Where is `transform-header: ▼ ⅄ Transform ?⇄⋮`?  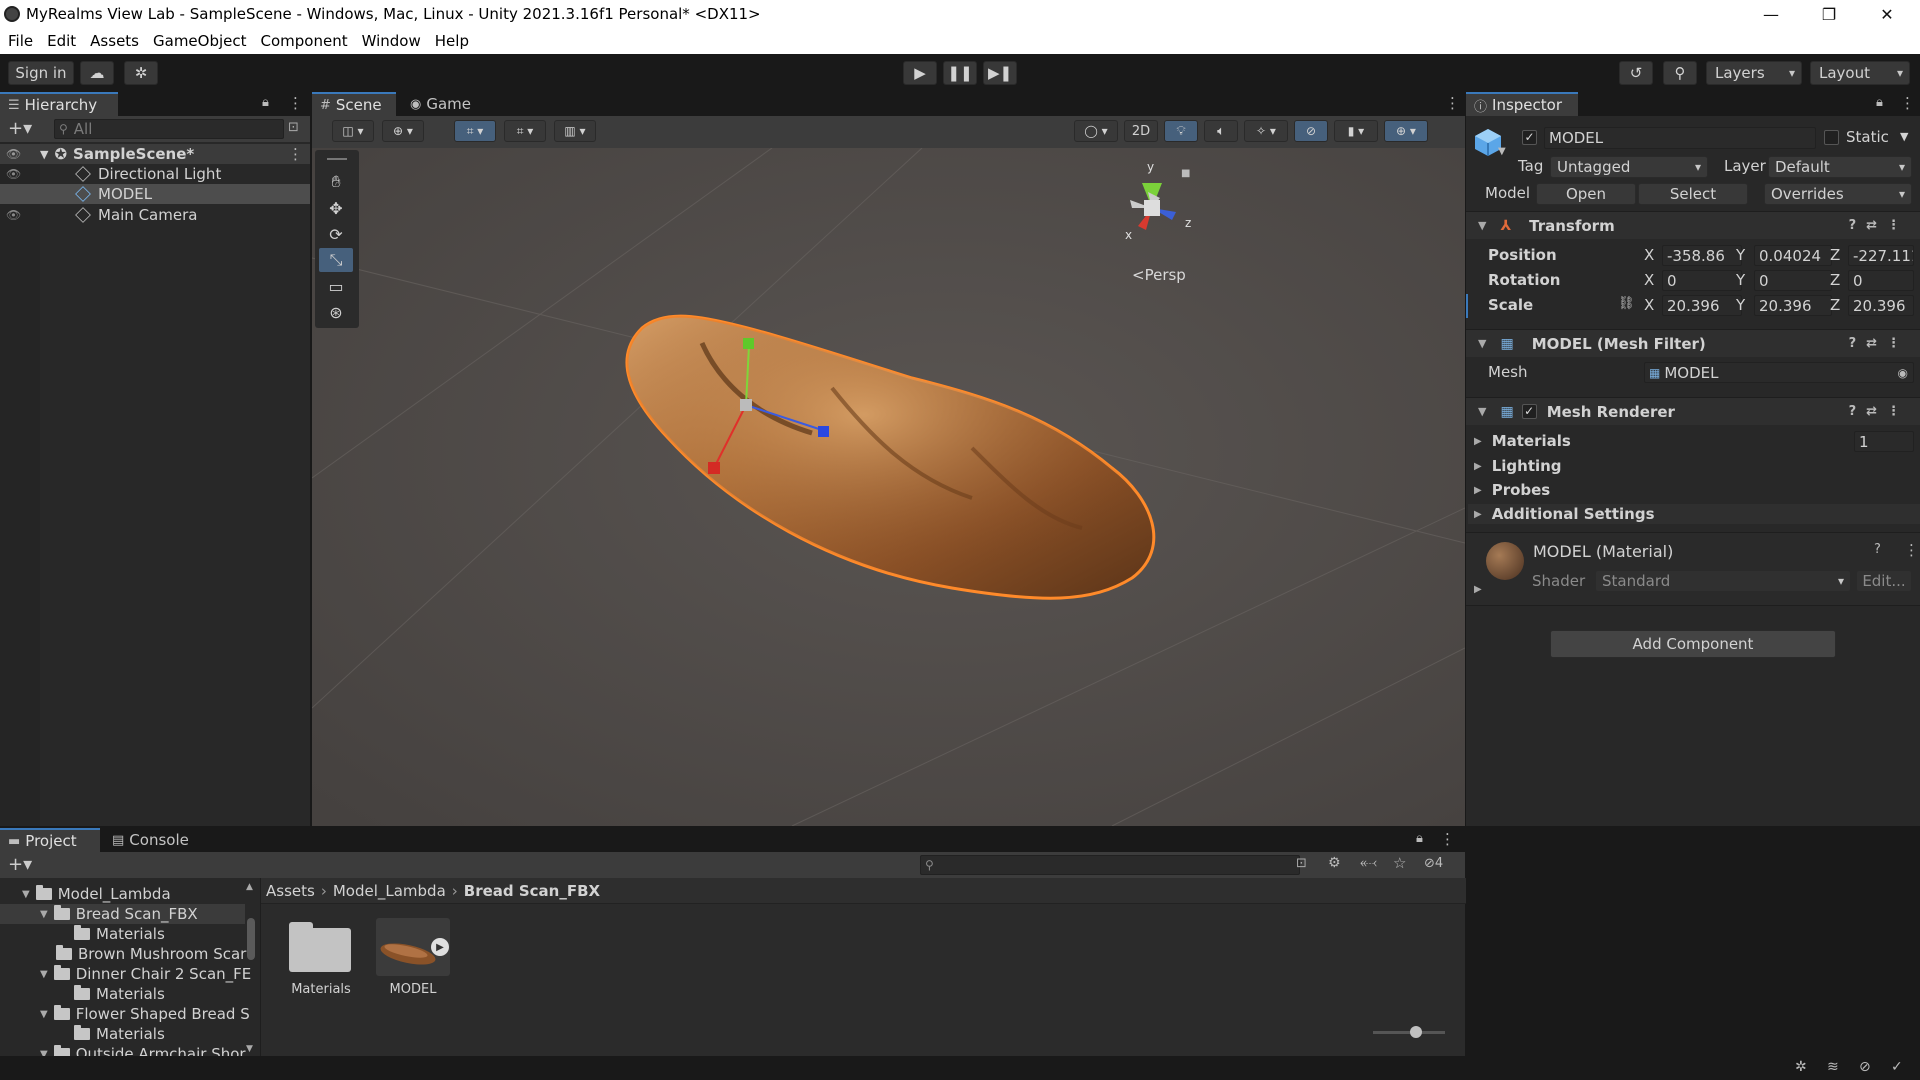
transform-header: ▼ ⅄ Transform ?⇄⋮ is located at coordinates (1693, 225).